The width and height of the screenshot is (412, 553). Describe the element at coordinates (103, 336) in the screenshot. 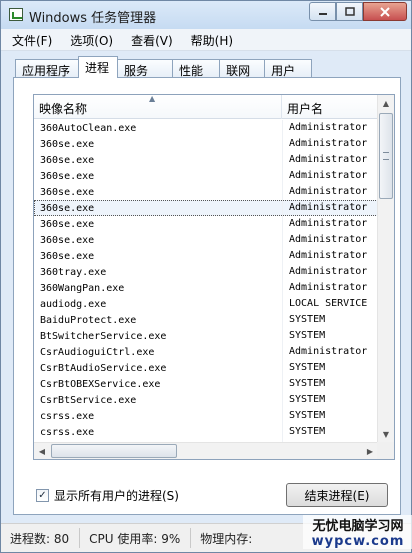

I see `process-image-name: BtSwitcherService.exe` at that location.